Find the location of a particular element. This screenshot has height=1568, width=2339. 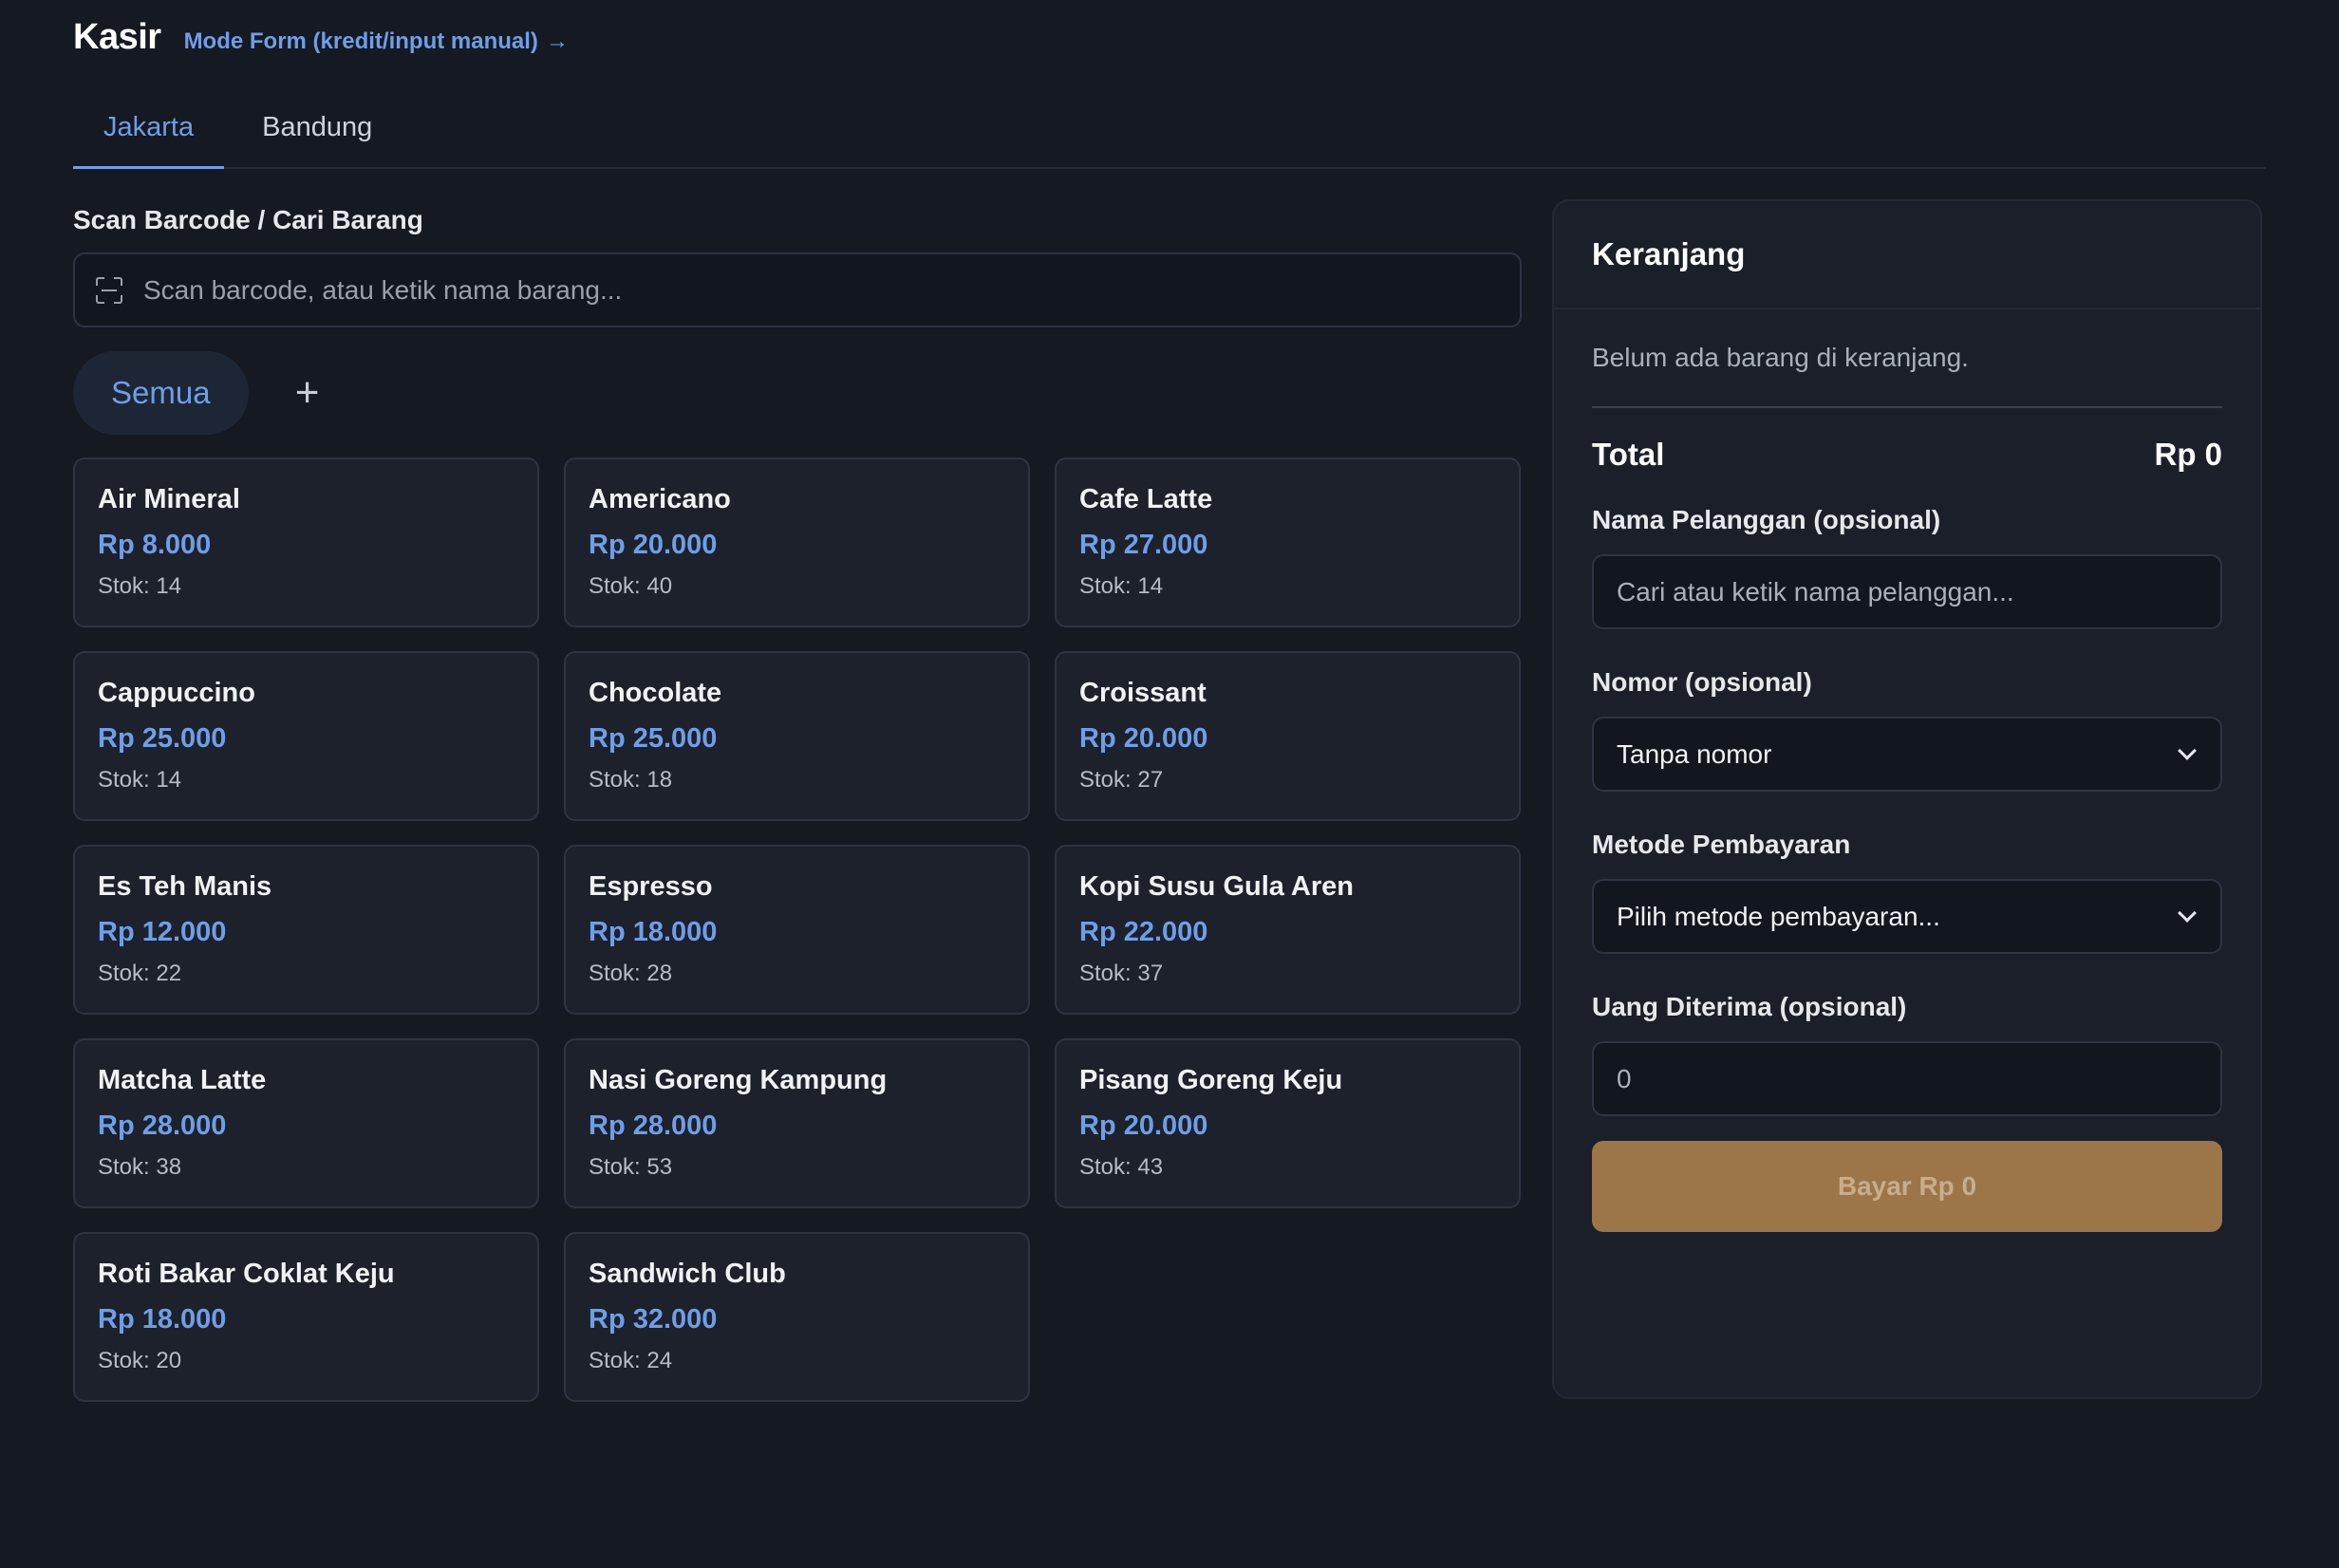

product-card: Espresso Rp 18.000 Stok: 28 is located at coordinates (797, 930).